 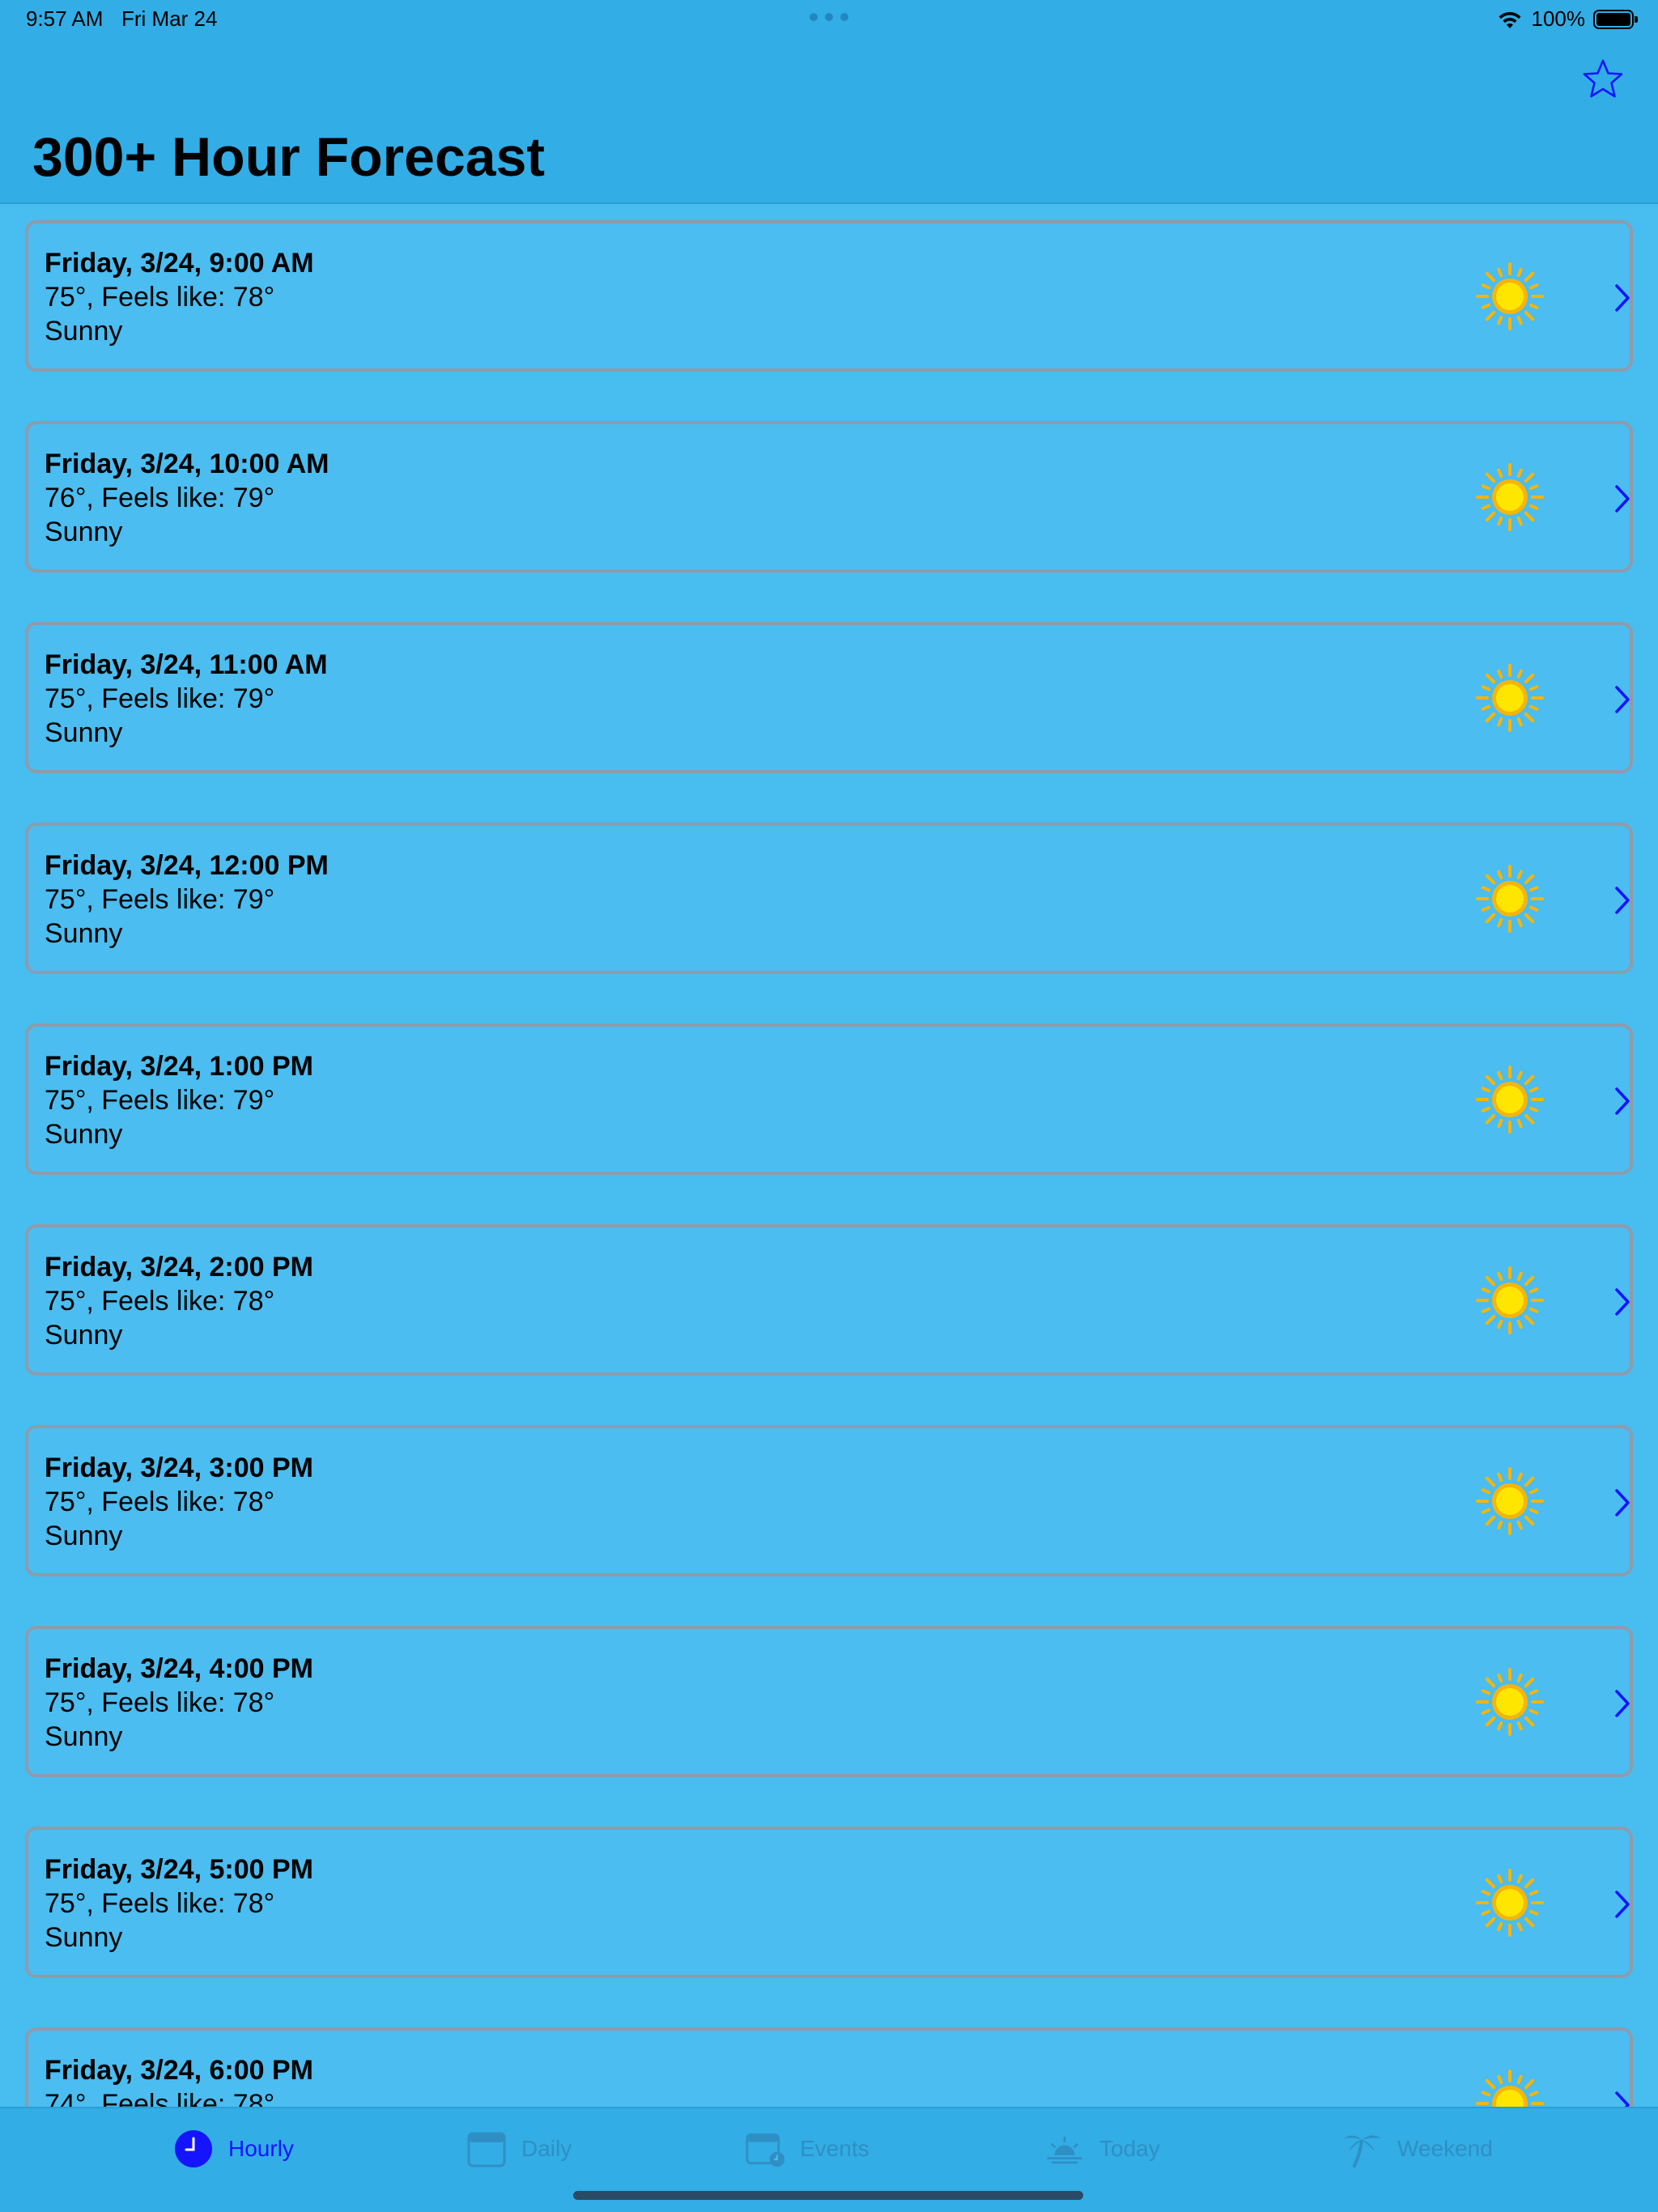 What do you see at coordinates (1603, 79) in the screenshot?
I see `star-icon` at bounding box center [1603, 79].